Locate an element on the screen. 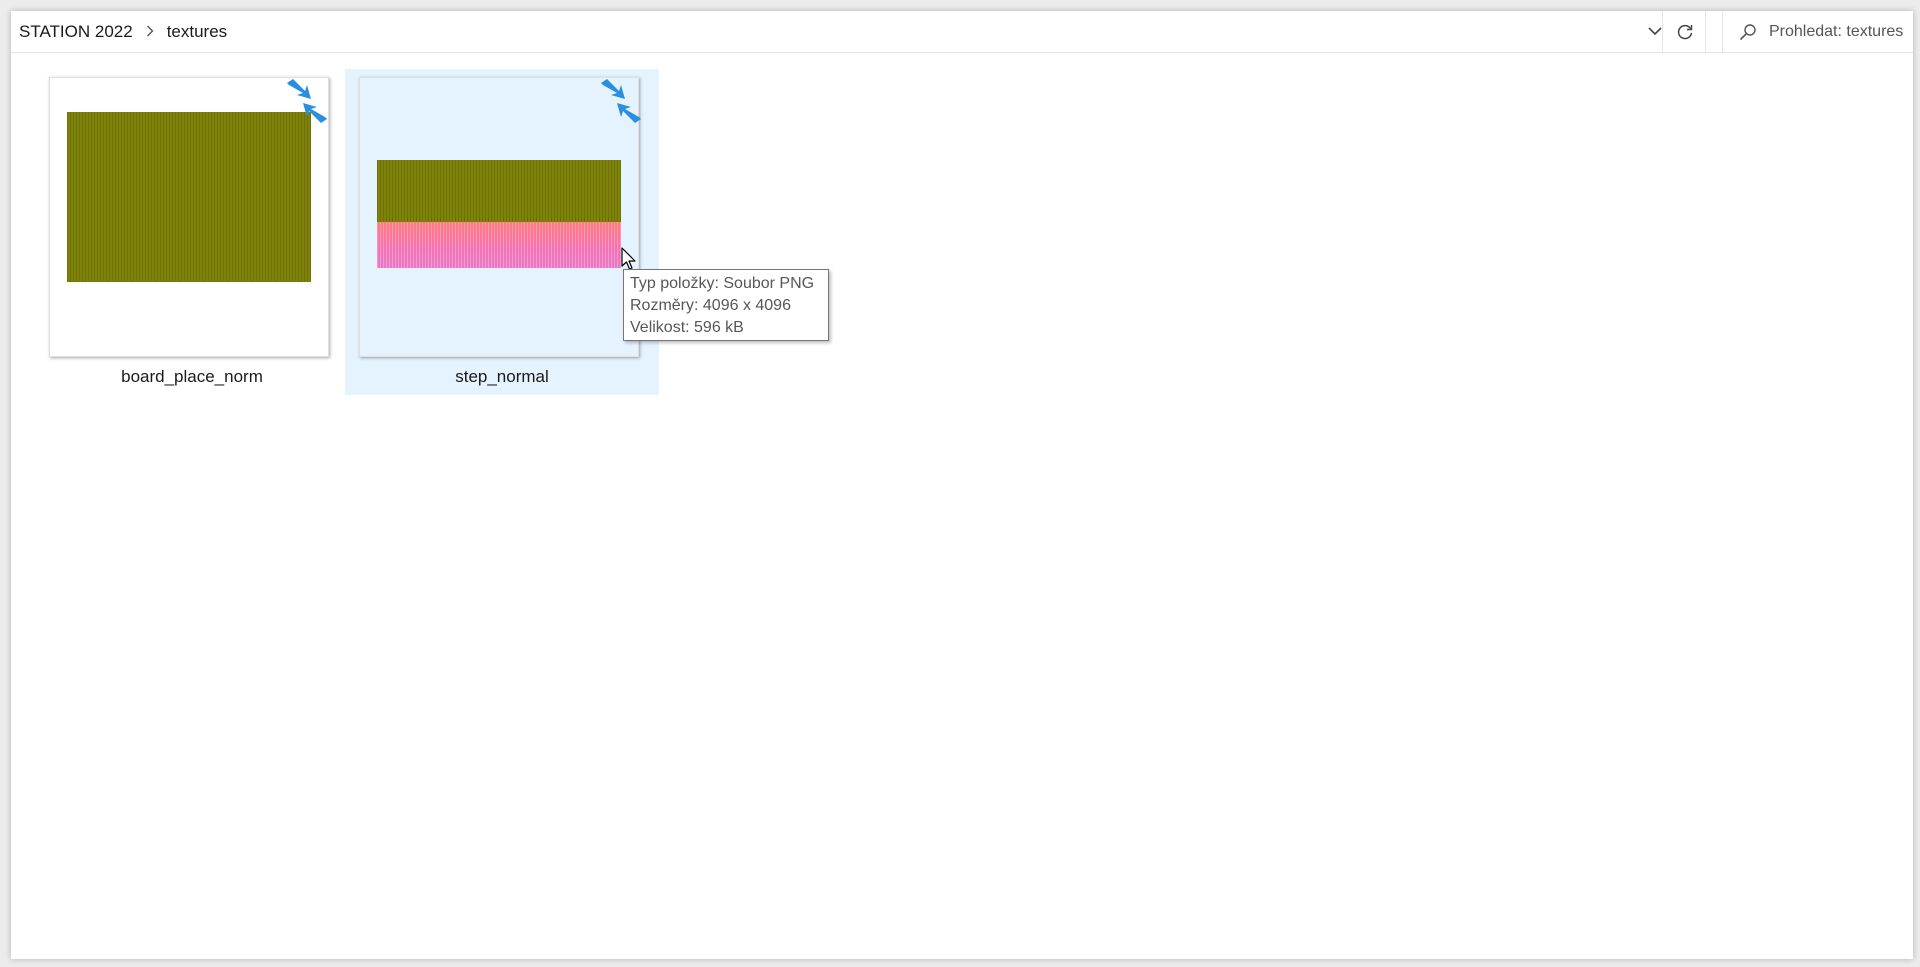 Image resolution: width=1920 pixels, height=967 pixels. texture-preview is located at coordinates (189, 197).